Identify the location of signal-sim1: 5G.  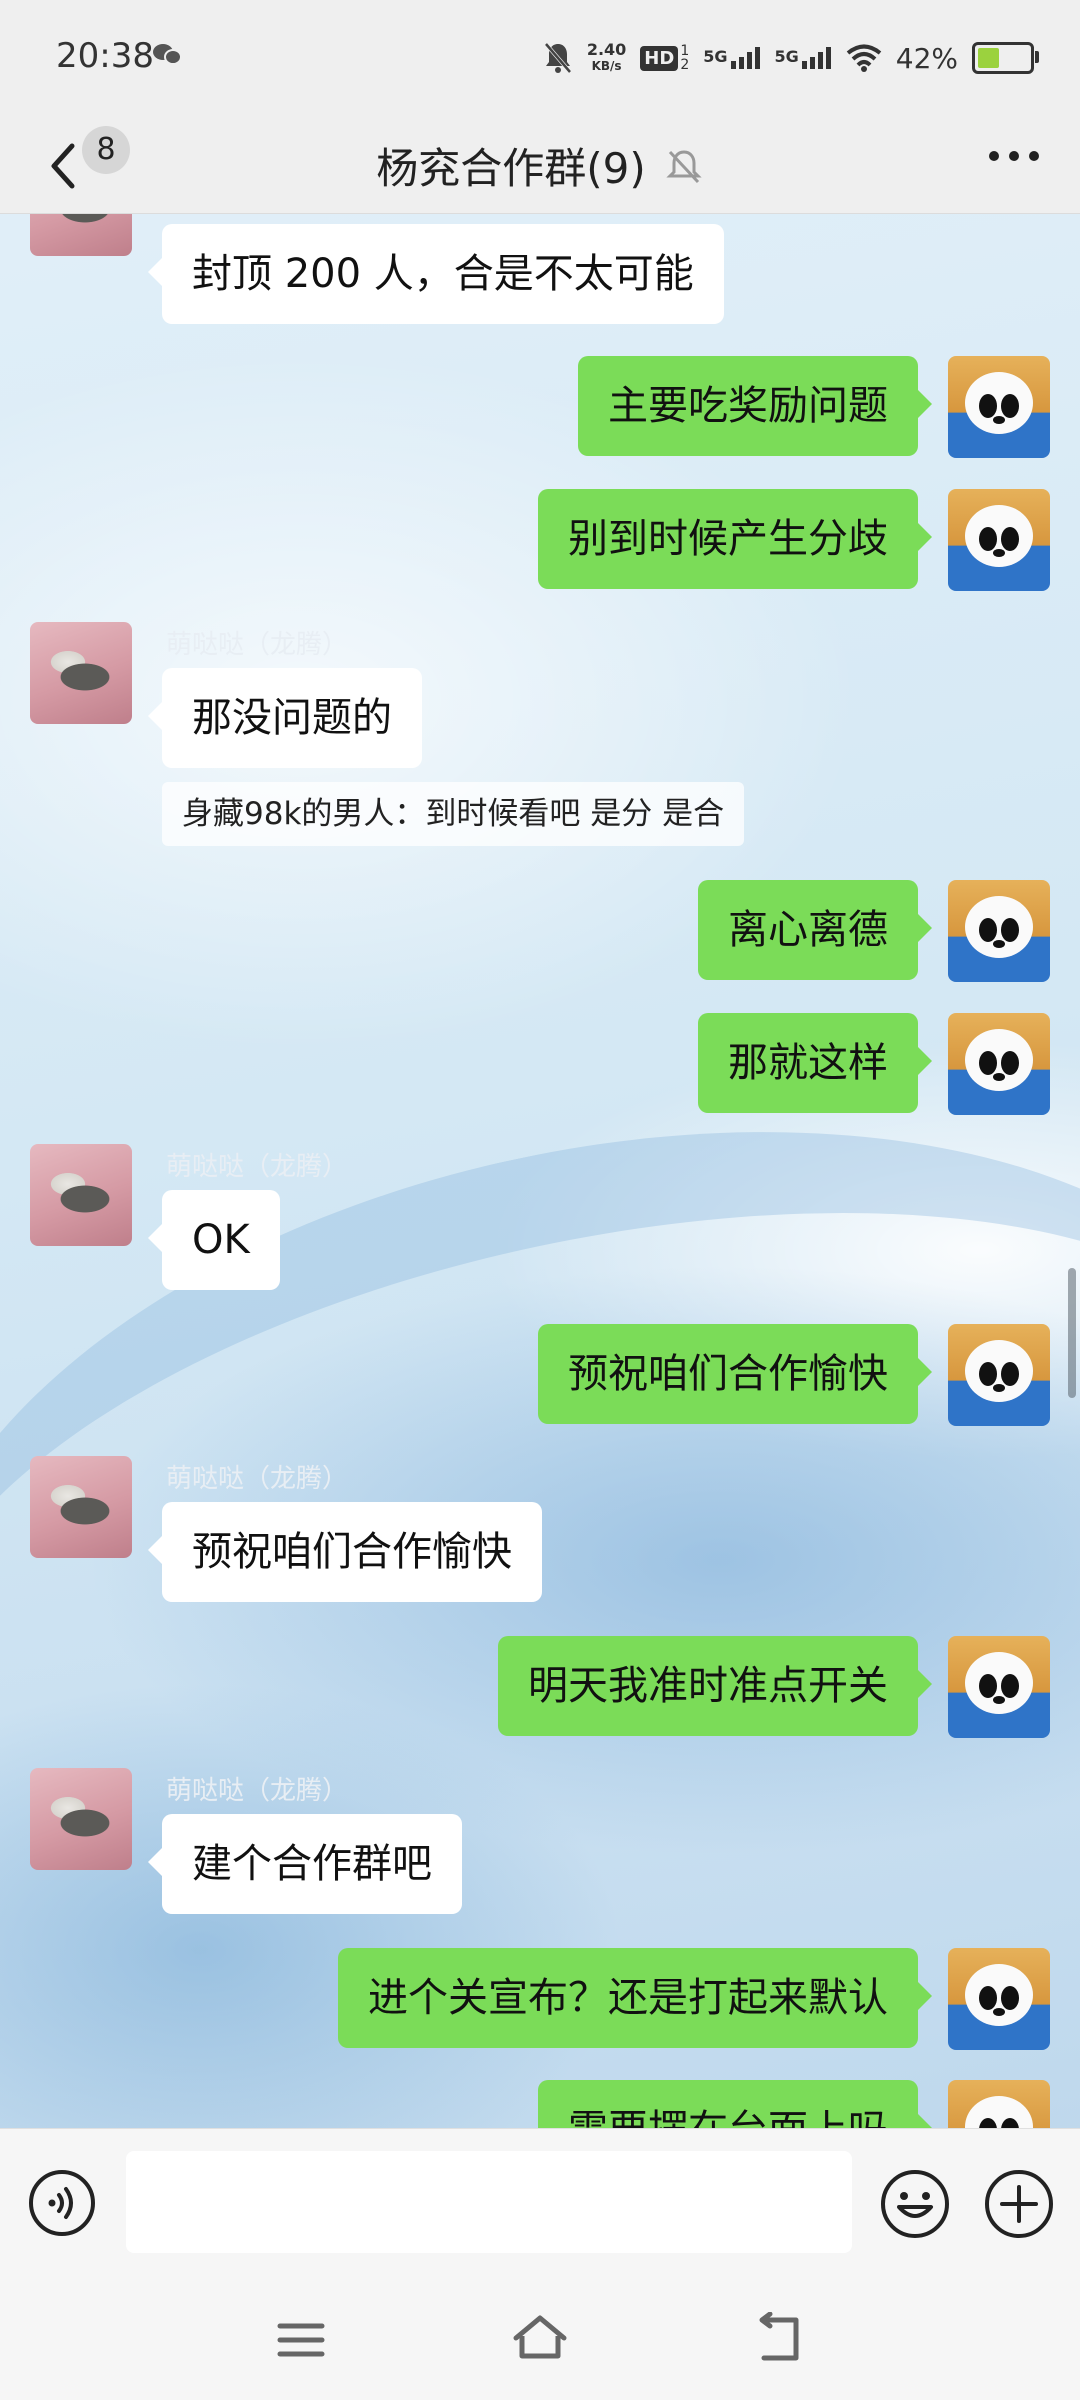
(731, 58).